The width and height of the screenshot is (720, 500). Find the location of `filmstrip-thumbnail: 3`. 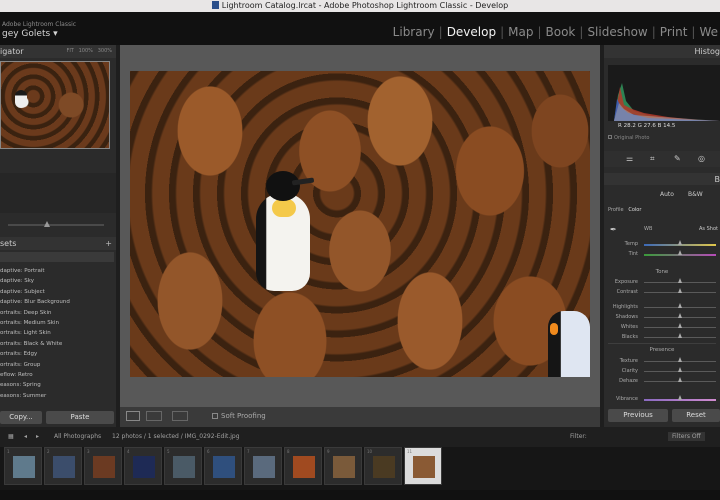

filmstrip-thumbnail: 3 is located at coordinates (103, 466).